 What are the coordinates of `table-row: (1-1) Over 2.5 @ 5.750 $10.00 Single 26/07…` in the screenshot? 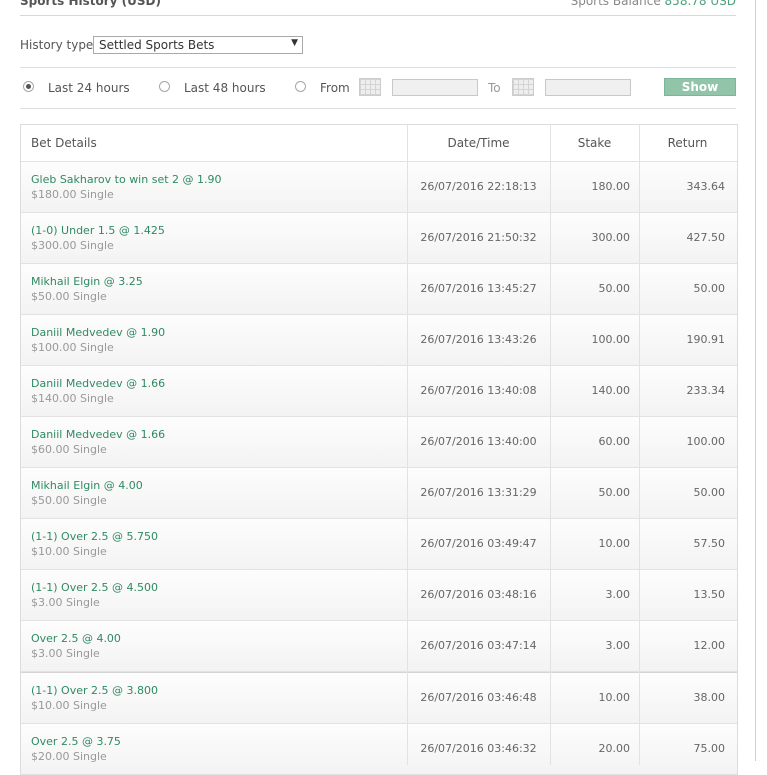 It's located at (379, 544).